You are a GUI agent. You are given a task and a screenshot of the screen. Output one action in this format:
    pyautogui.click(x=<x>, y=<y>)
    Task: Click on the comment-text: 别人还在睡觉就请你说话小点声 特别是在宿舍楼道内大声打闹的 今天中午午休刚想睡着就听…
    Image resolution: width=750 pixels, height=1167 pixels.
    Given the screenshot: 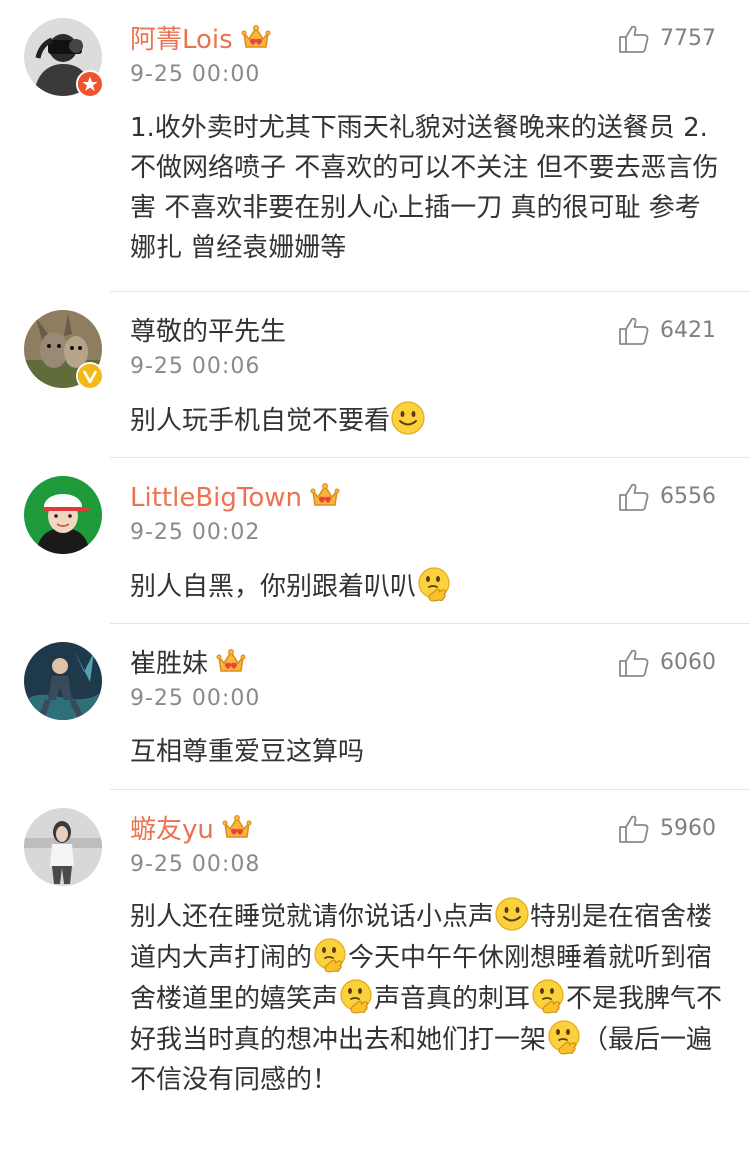 What is the action you would take?
    pyautogui.click(x=430, y=998)
    